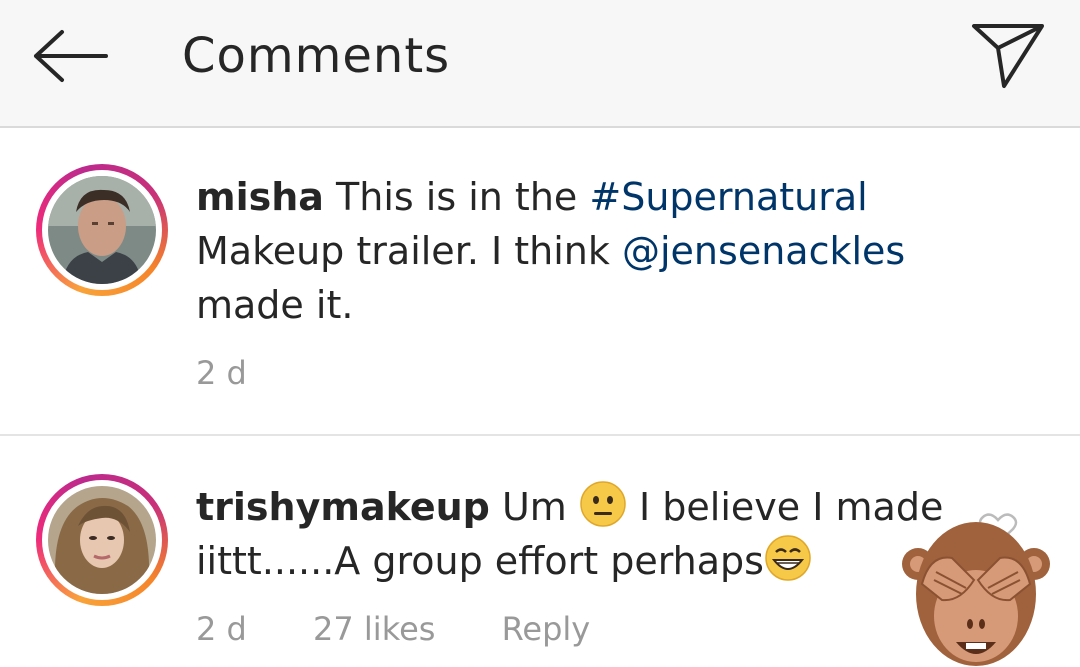 This screenshot has width=1080, height=667. Describe the element at coordinates (534, 507) in the screenshot. I see `comment-body: Um` at that location.